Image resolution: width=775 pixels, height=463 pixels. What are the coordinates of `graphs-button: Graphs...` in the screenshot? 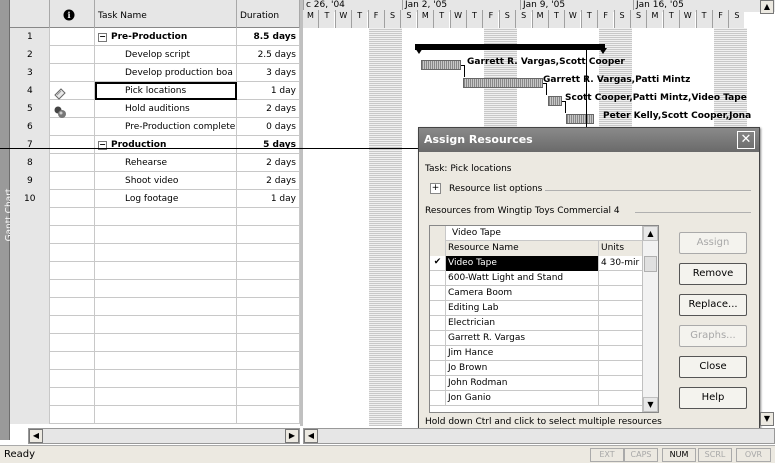 It's located at (713, 336).